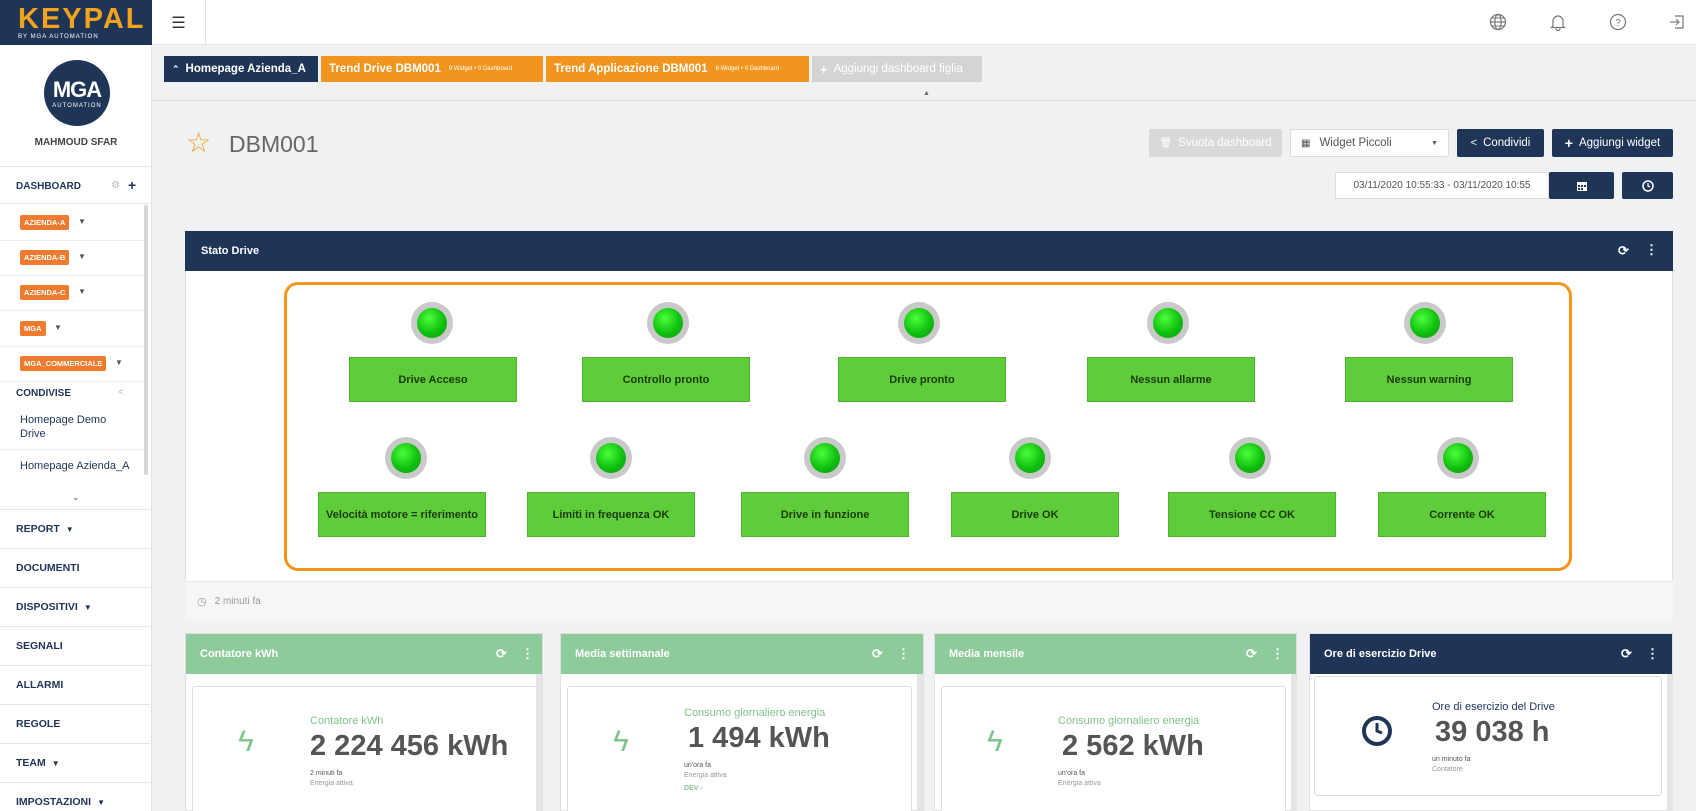 This screenshot has width=1696, height=811. Describe the element at coordinates (75, 684) in the screenshot. I see `nav-allarmi: ALLARMI` at that location.